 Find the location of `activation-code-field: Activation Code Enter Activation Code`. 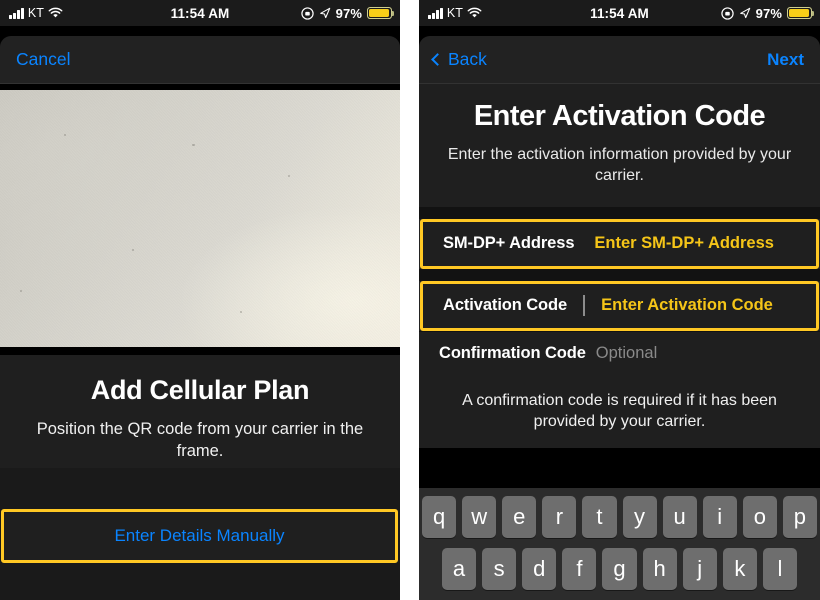

activation-code-field: Activation Code Enter Activation Code is located at coordinates (619, 305).